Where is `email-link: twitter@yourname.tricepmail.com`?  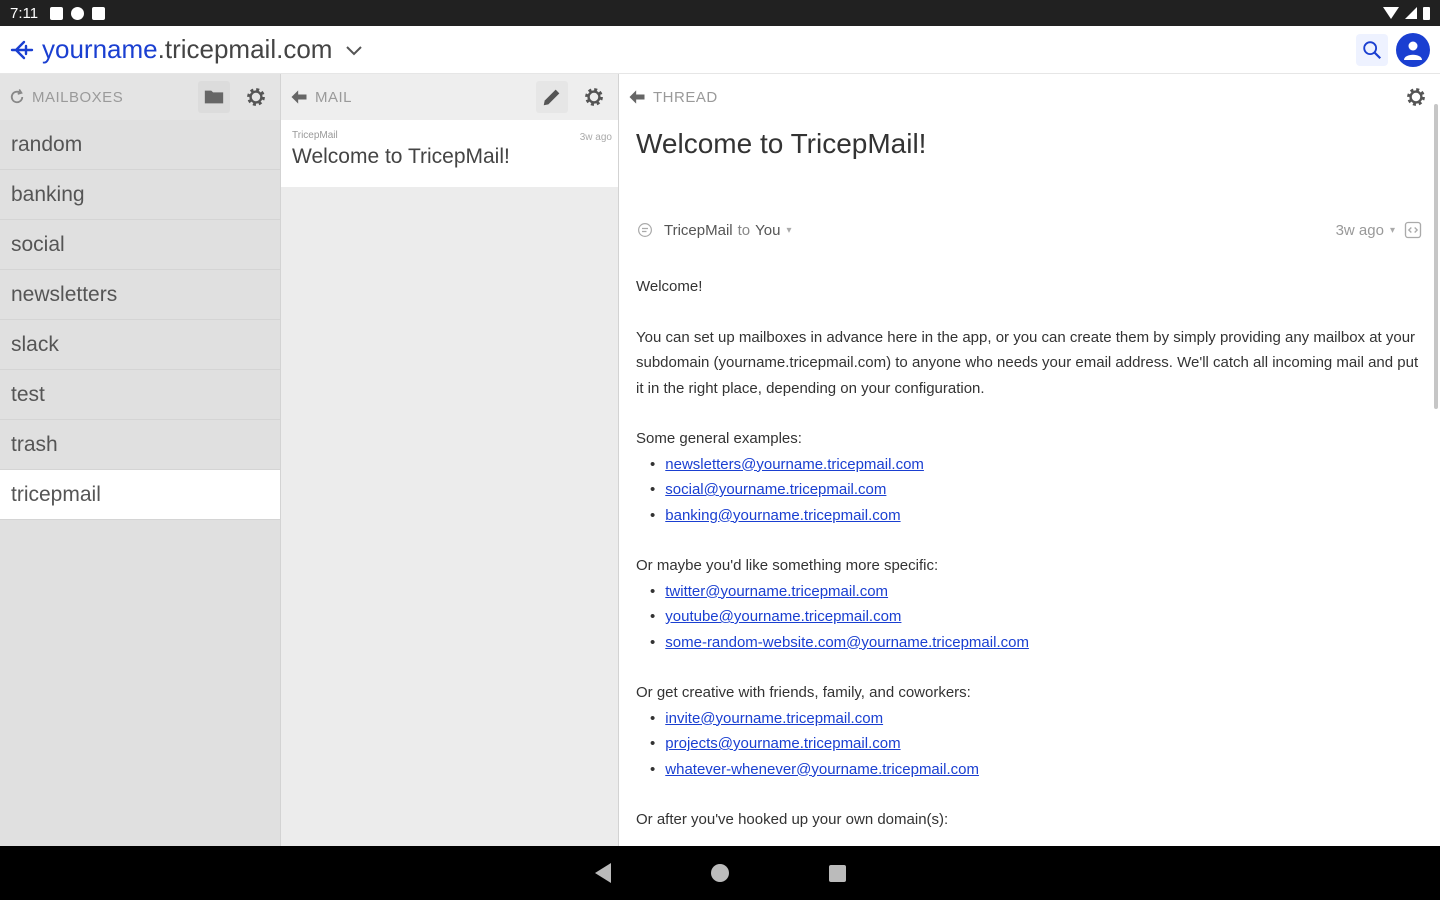 email-link: twitter@yourname.tricepmail.com is located at coordinates (776, 591).